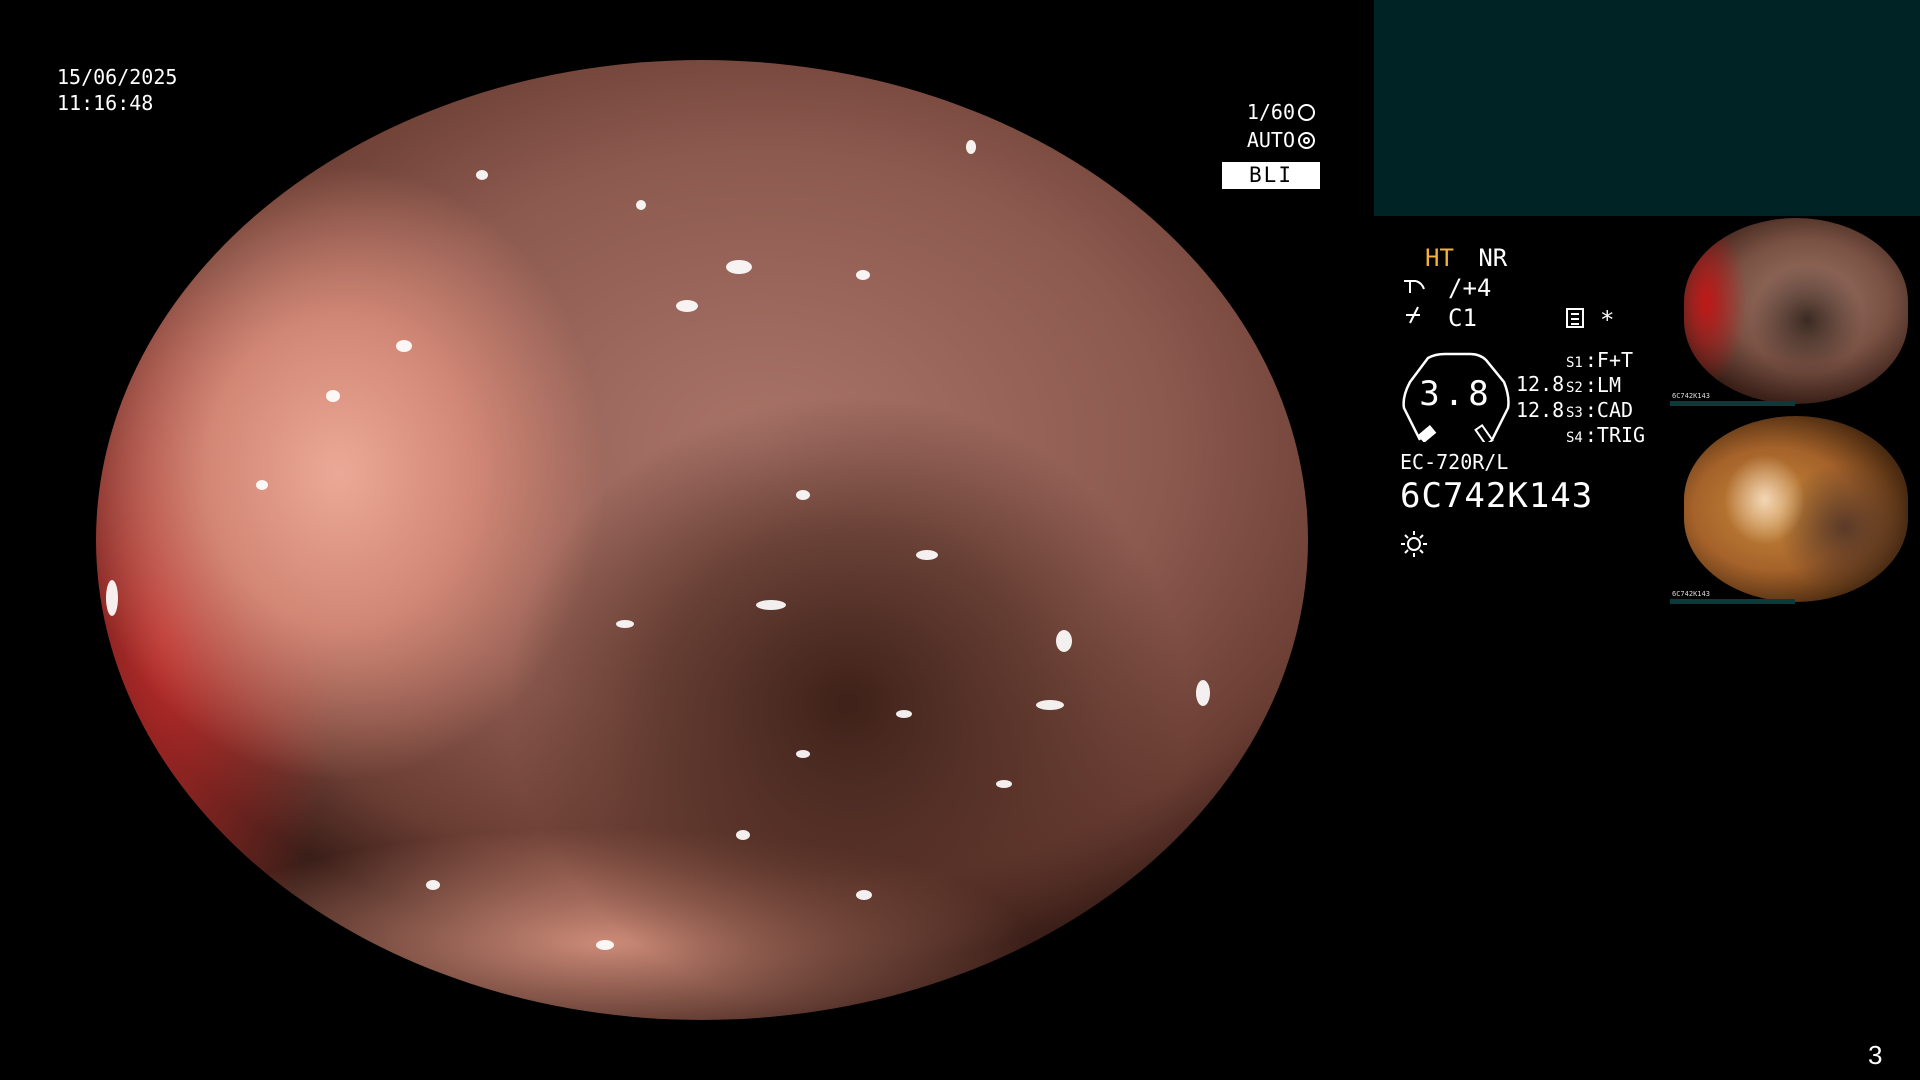 The height and width of the screenshot is (1080, 1920). I want to click on aperture-icon, so click(1306, 112).